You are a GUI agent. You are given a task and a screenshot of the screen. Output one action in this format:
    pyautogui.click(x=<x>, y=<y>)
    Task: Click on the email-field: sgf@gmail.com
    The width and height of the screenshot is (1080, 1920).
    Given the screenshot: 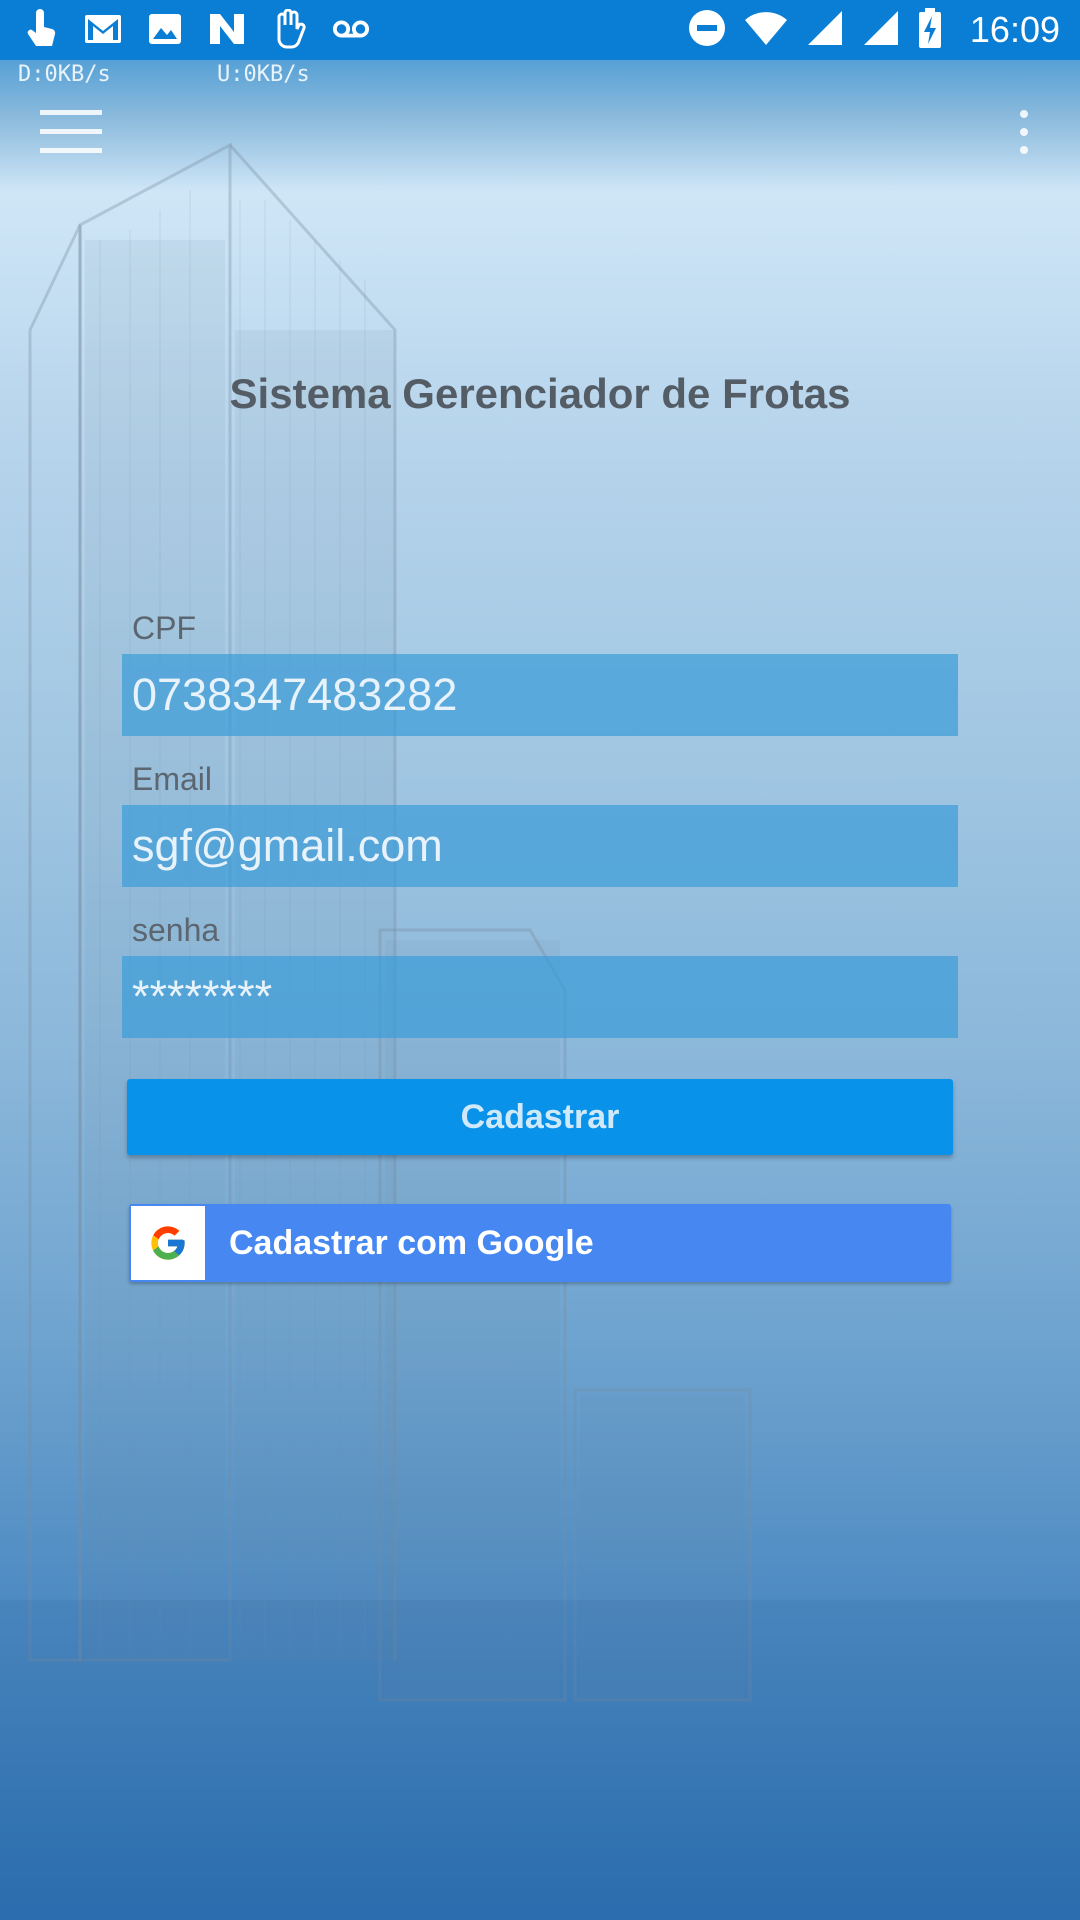 What is the action you would take?
    pyautogui.click(x=540, y=846)
    